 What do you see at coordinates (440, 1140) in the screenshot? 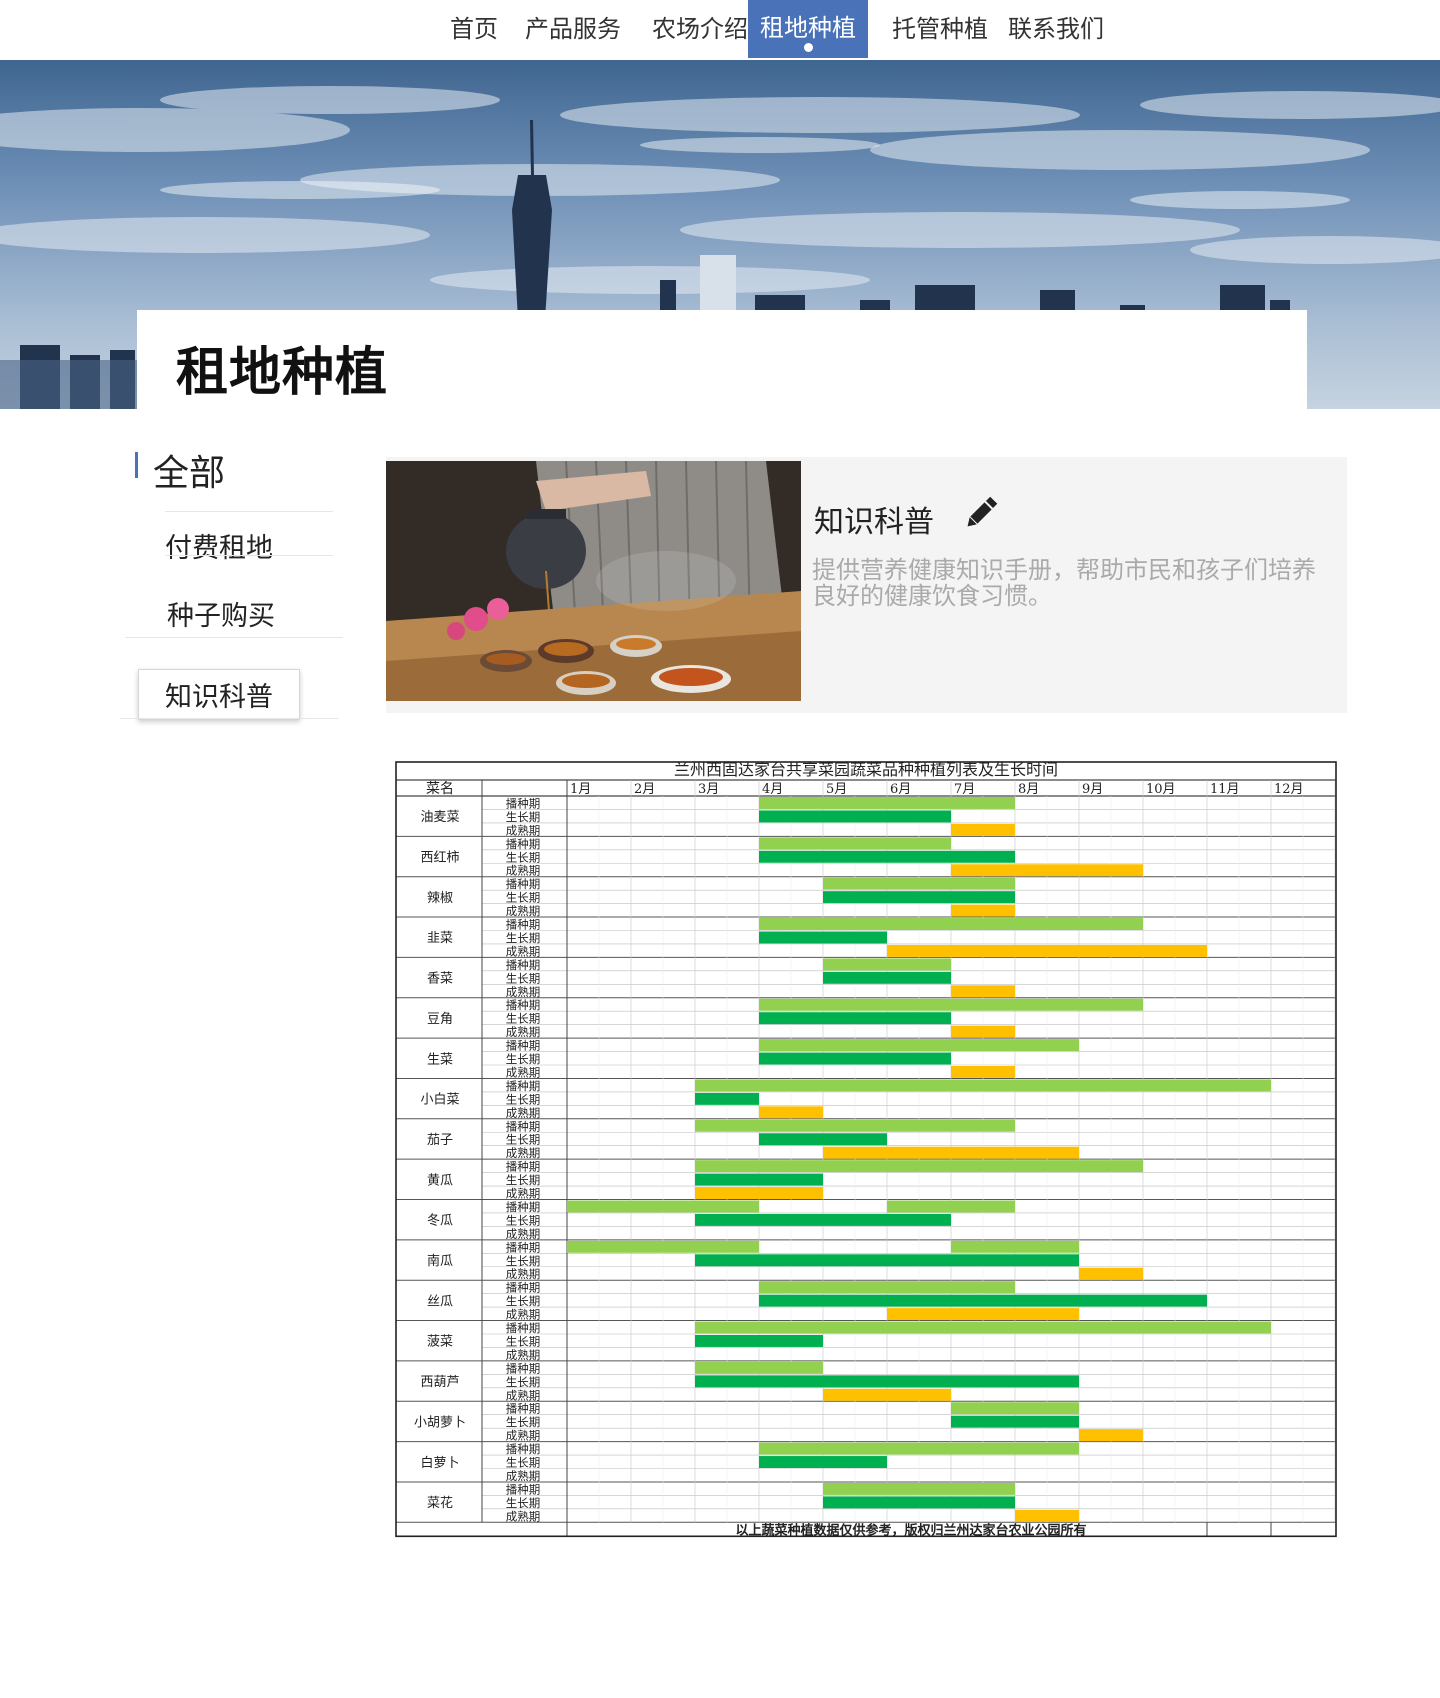
I see `vegetable-name-label: 茄子` at bounding box center [440, 1140].